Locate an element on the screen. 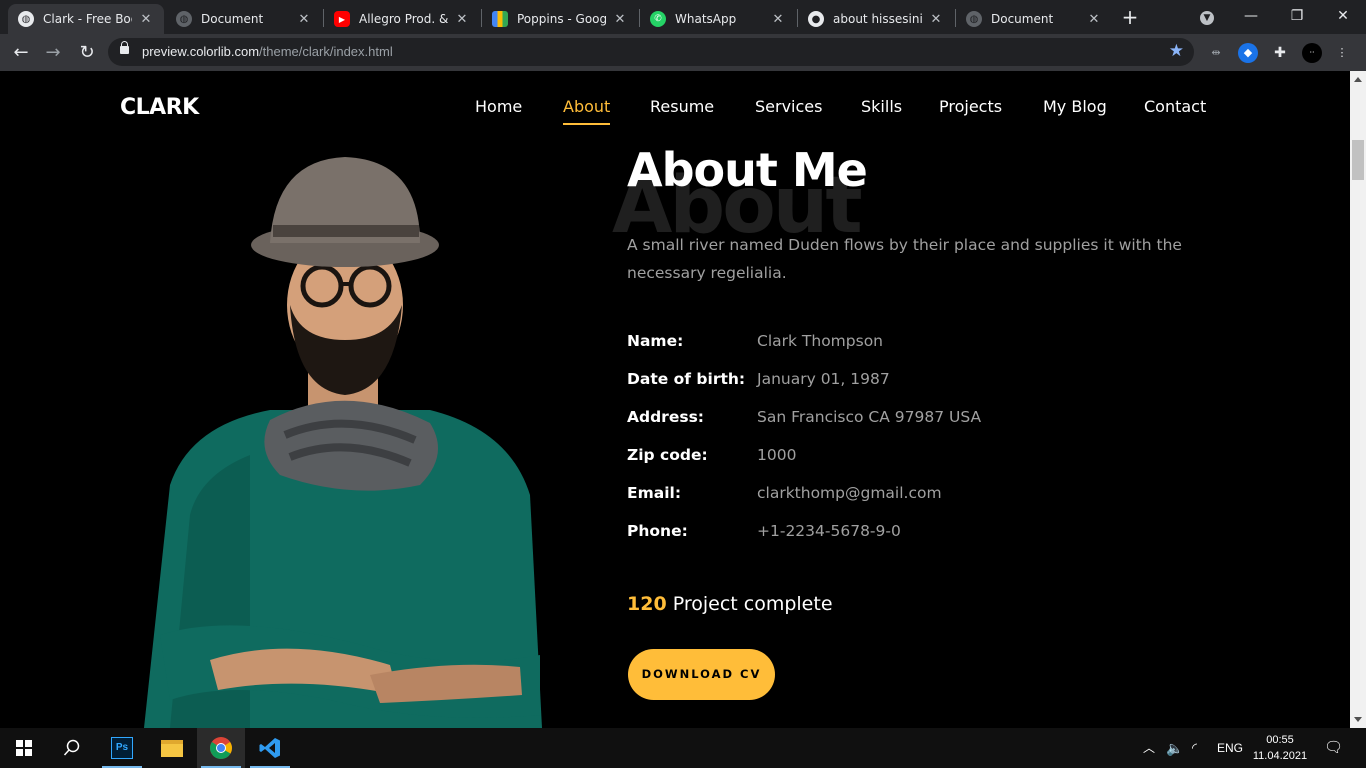 The image size is (1366, 768). windows-logo-icon is located at coordinates (24, 748).